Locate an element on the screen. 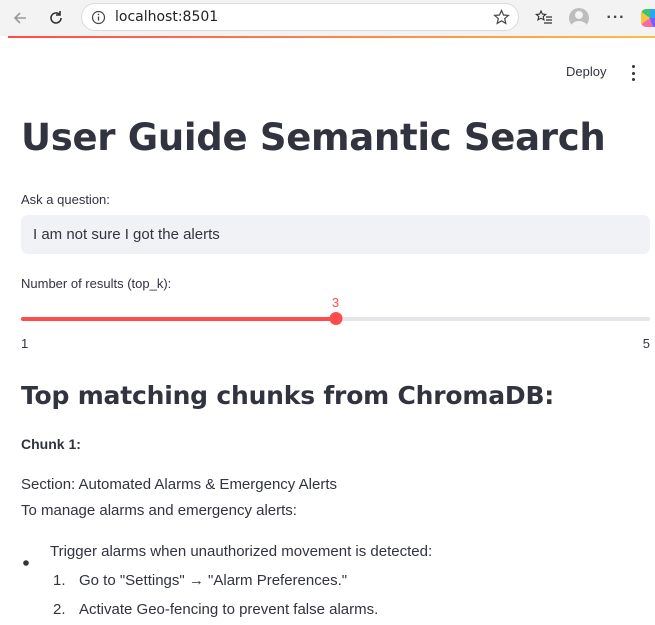  address-bar: localhost:8501 is located at coordinates (300, 17).